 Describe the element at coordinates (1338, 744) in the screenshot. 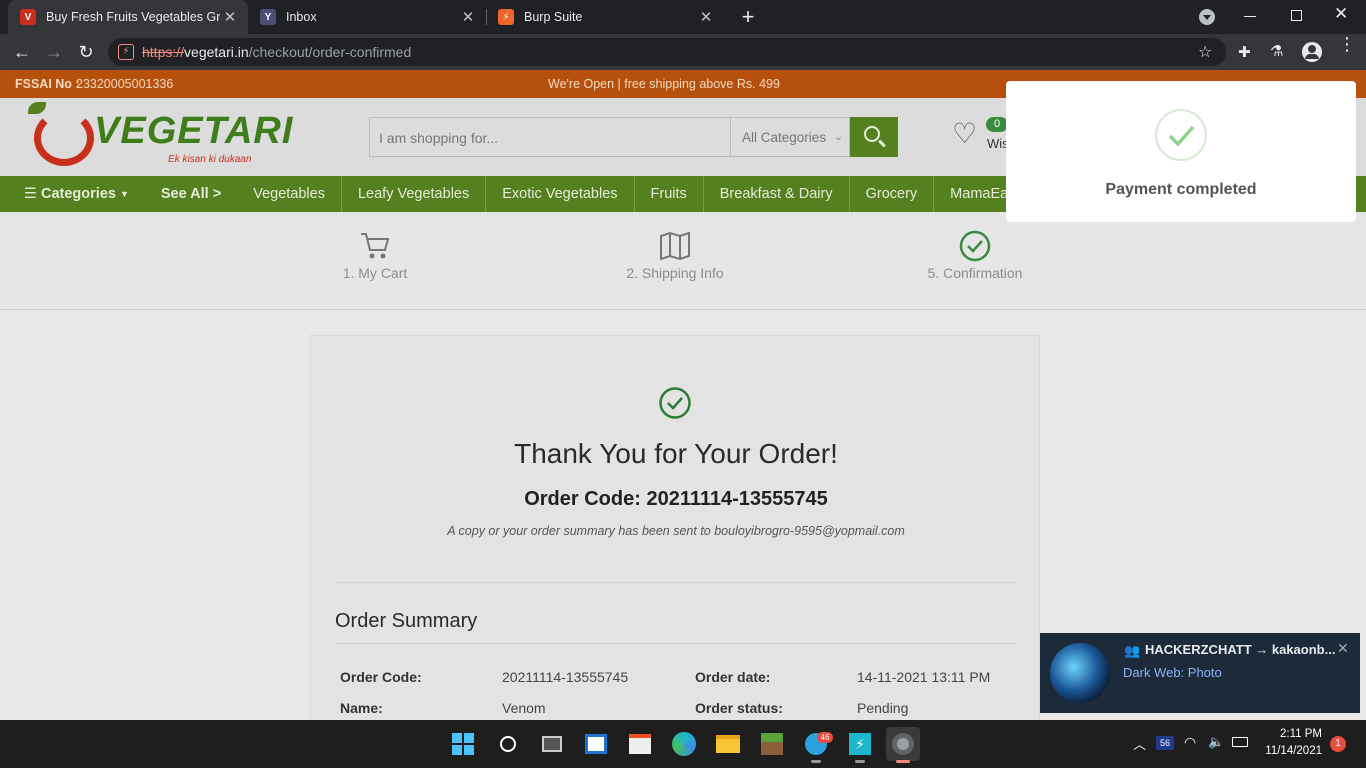

I see `notification-center-badge: 1` at that location.